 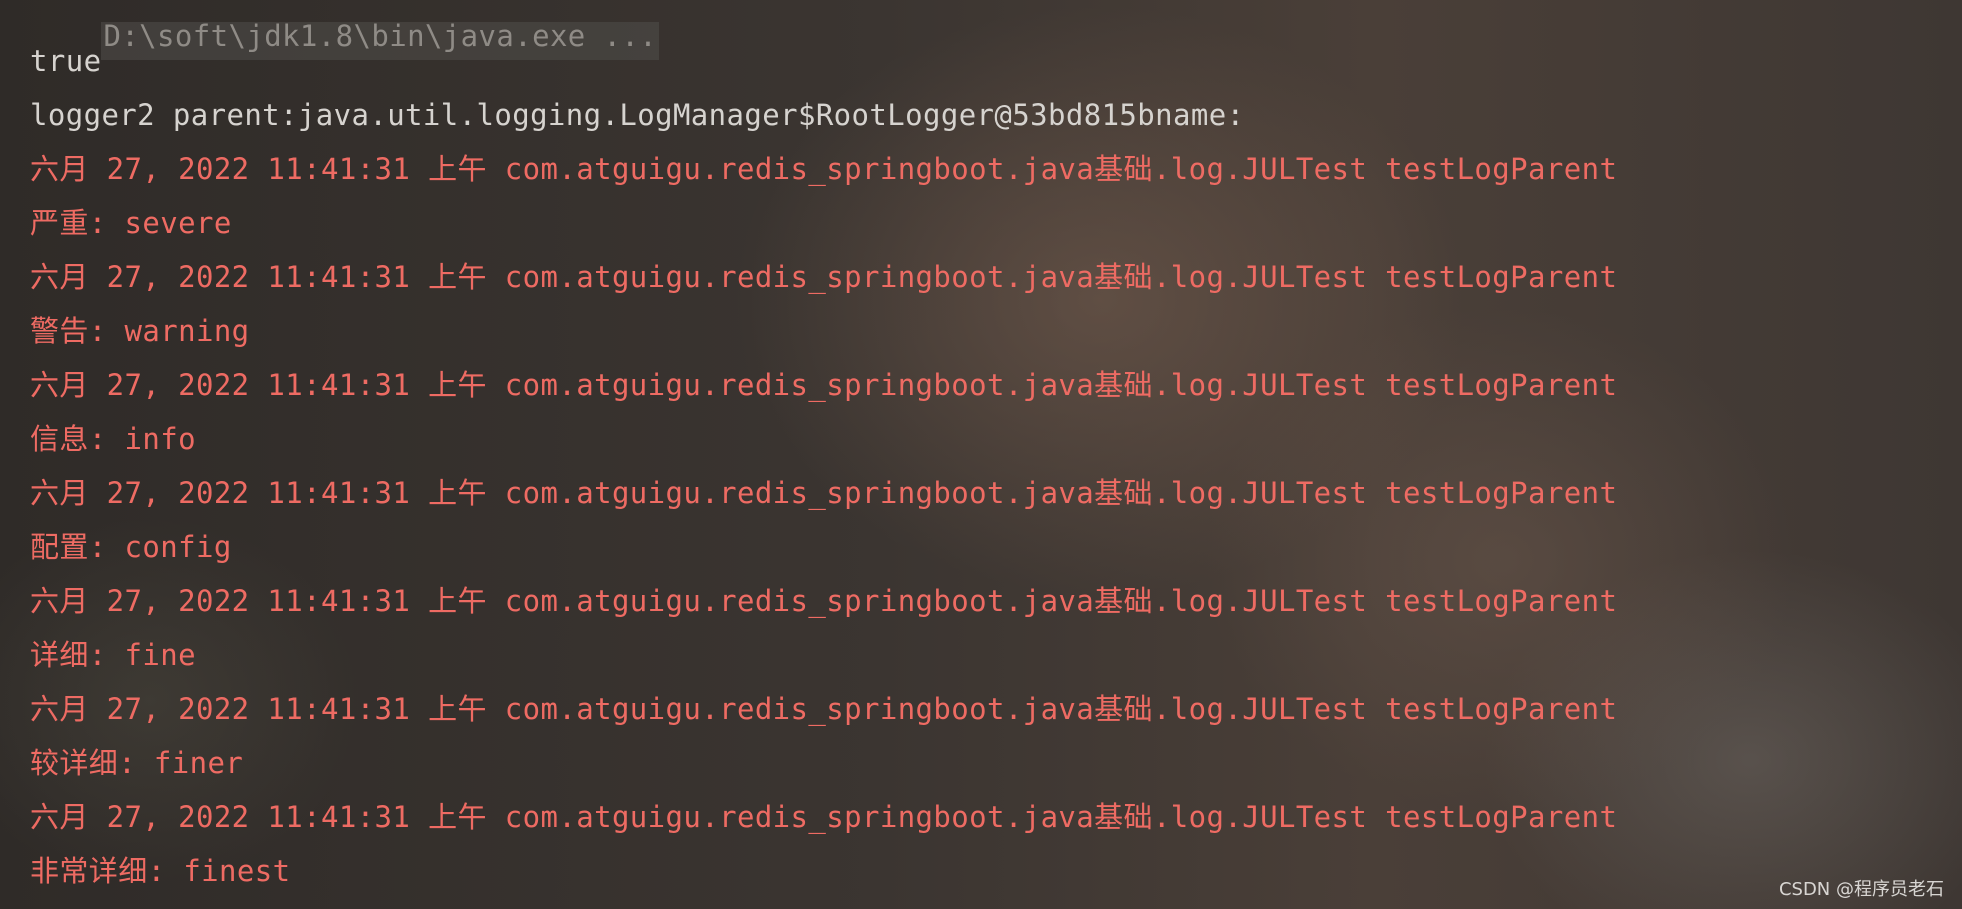 What do you see at coordinates (160, 871) in the screenshot?
I see `log-message-line: 非常详细: finest` at bounding box center [160, 871].